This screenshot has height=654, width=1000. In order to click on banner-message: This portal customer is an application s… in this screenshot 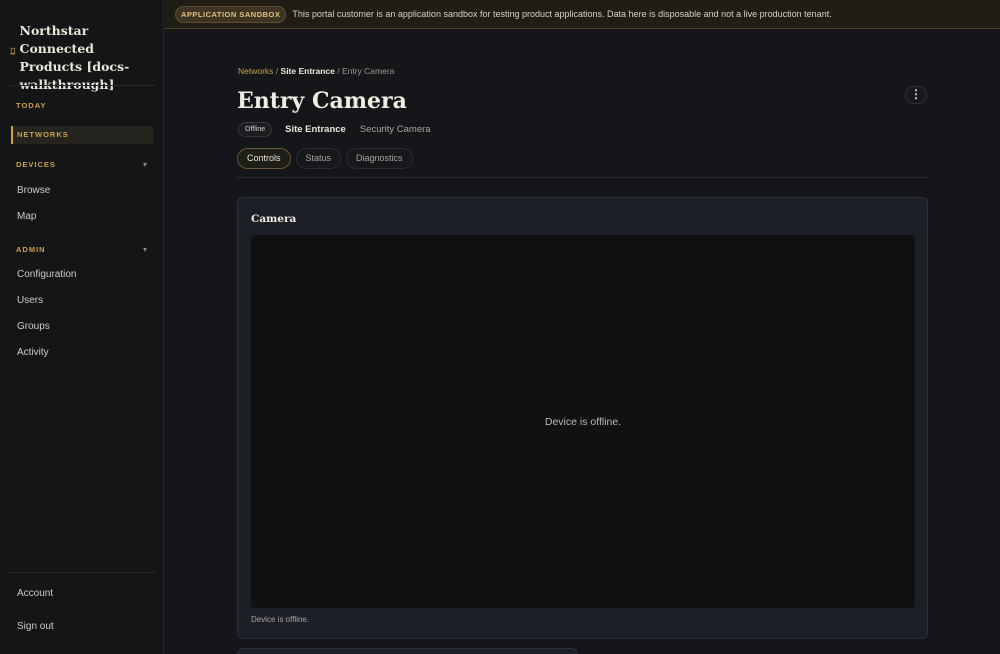, I will do `click(562, 14)`.